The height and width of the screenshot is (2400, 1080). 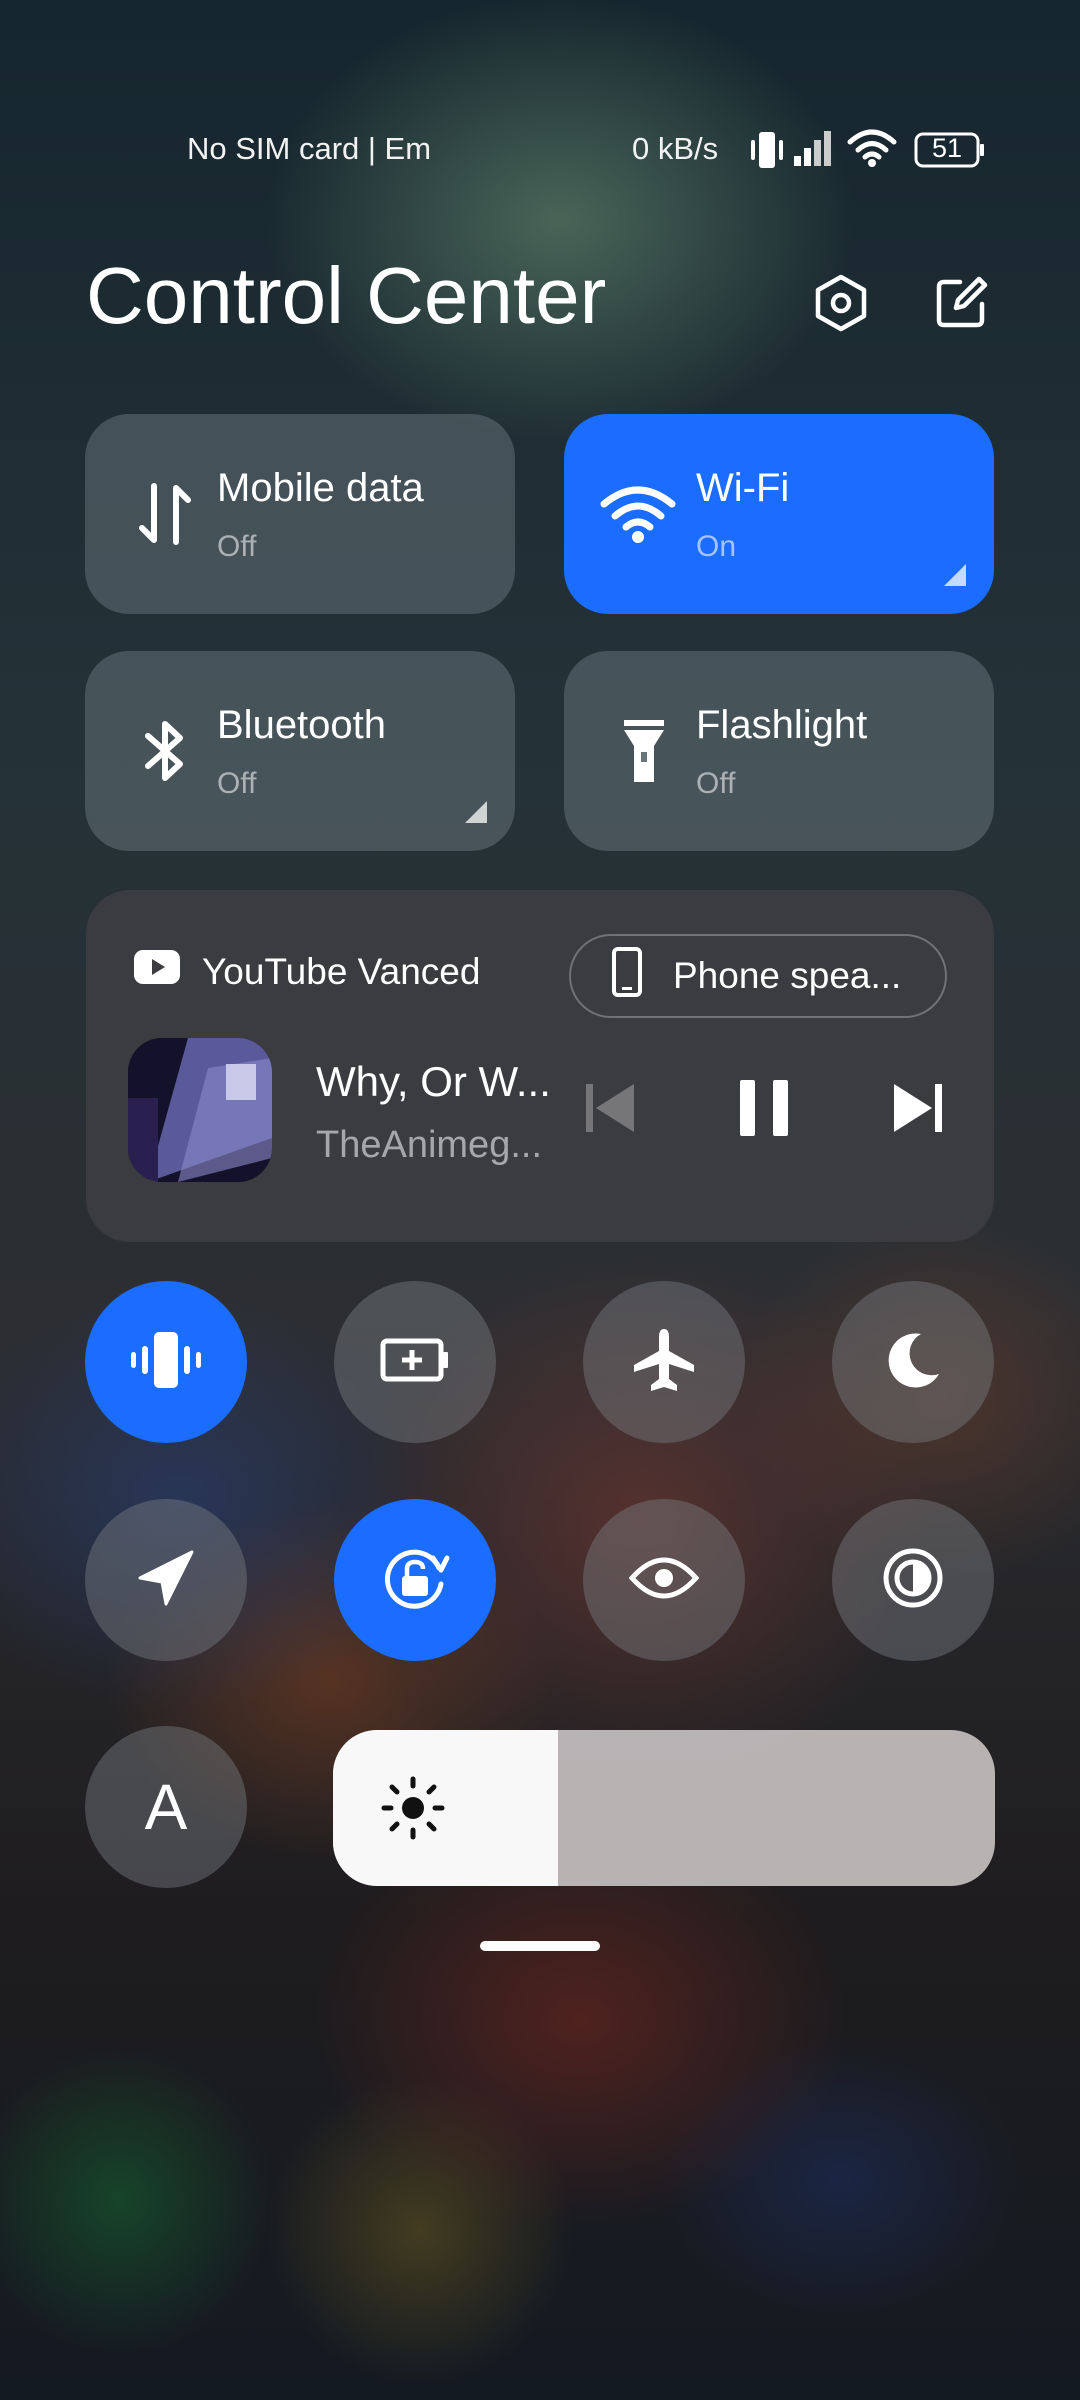 I want to click on airplane-mode-toggle, so click(x=664, y=1362).